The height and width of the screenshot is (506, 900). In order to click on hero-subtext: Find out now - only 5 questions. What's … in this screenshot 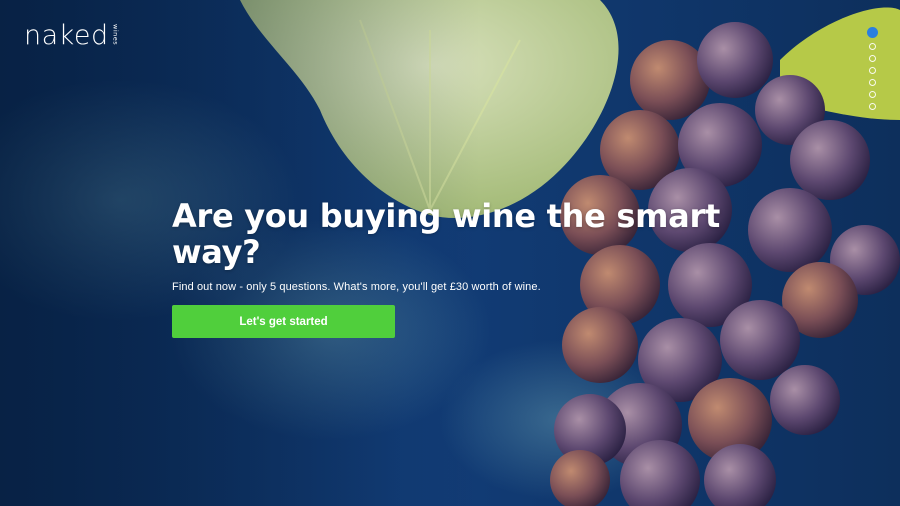, I will do `click(356, 287)`.